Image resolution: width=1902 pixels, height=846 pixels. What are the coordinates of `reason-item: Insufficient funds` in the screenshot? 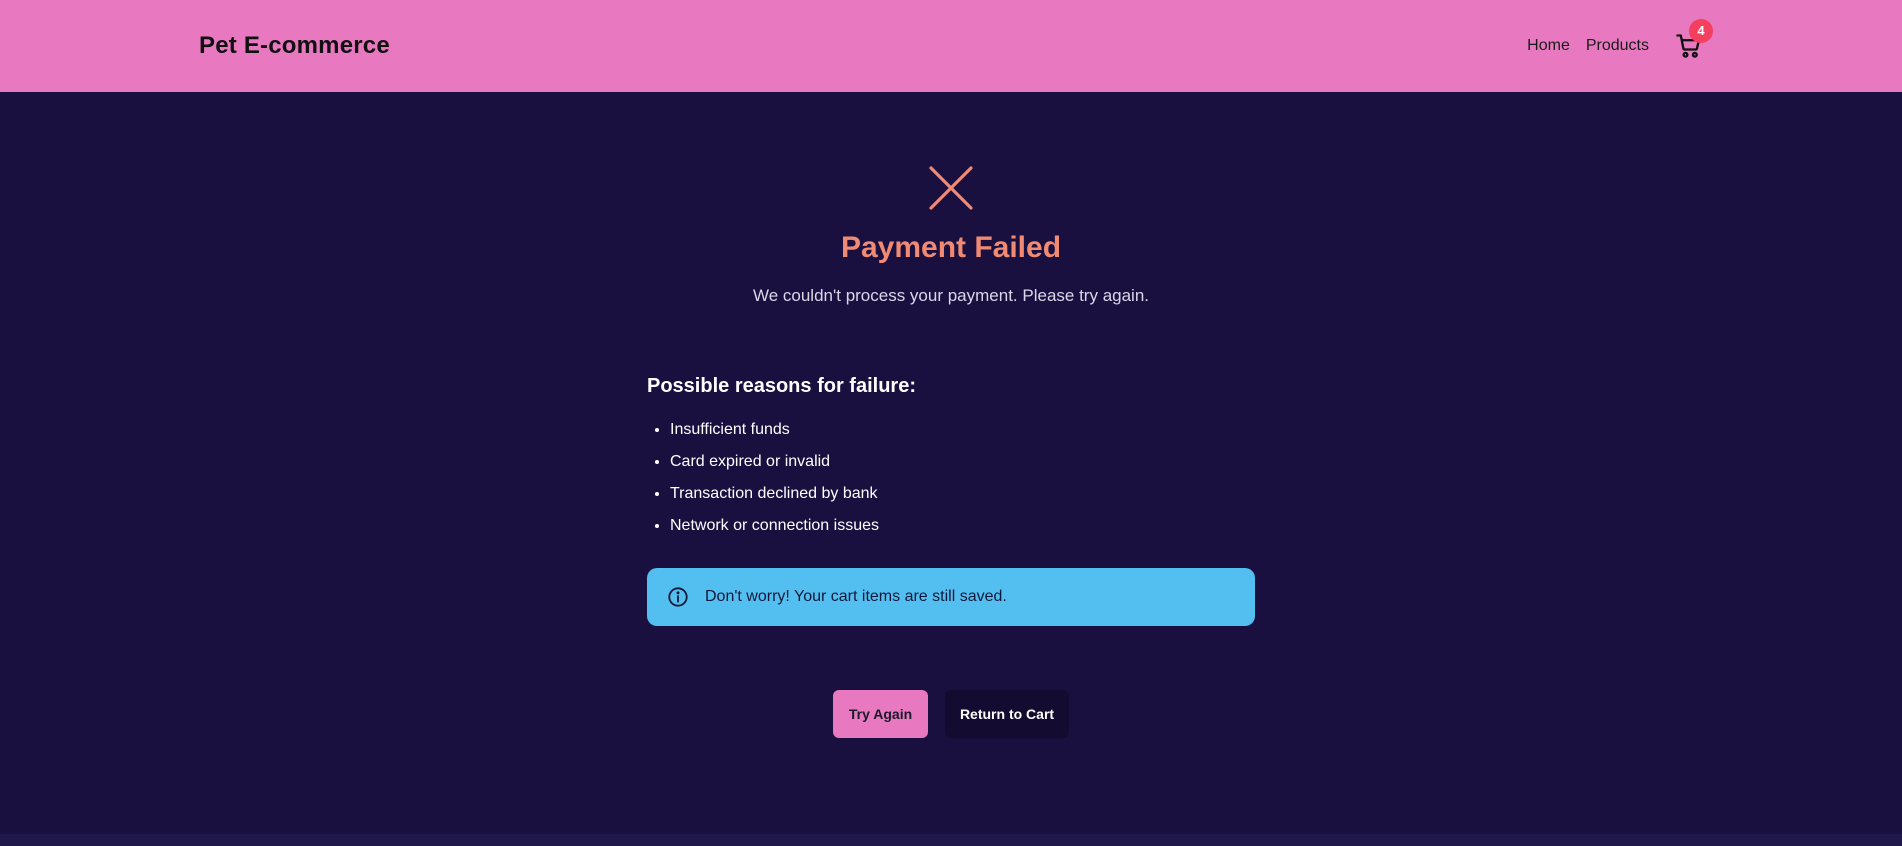 It's located at (962, 430).